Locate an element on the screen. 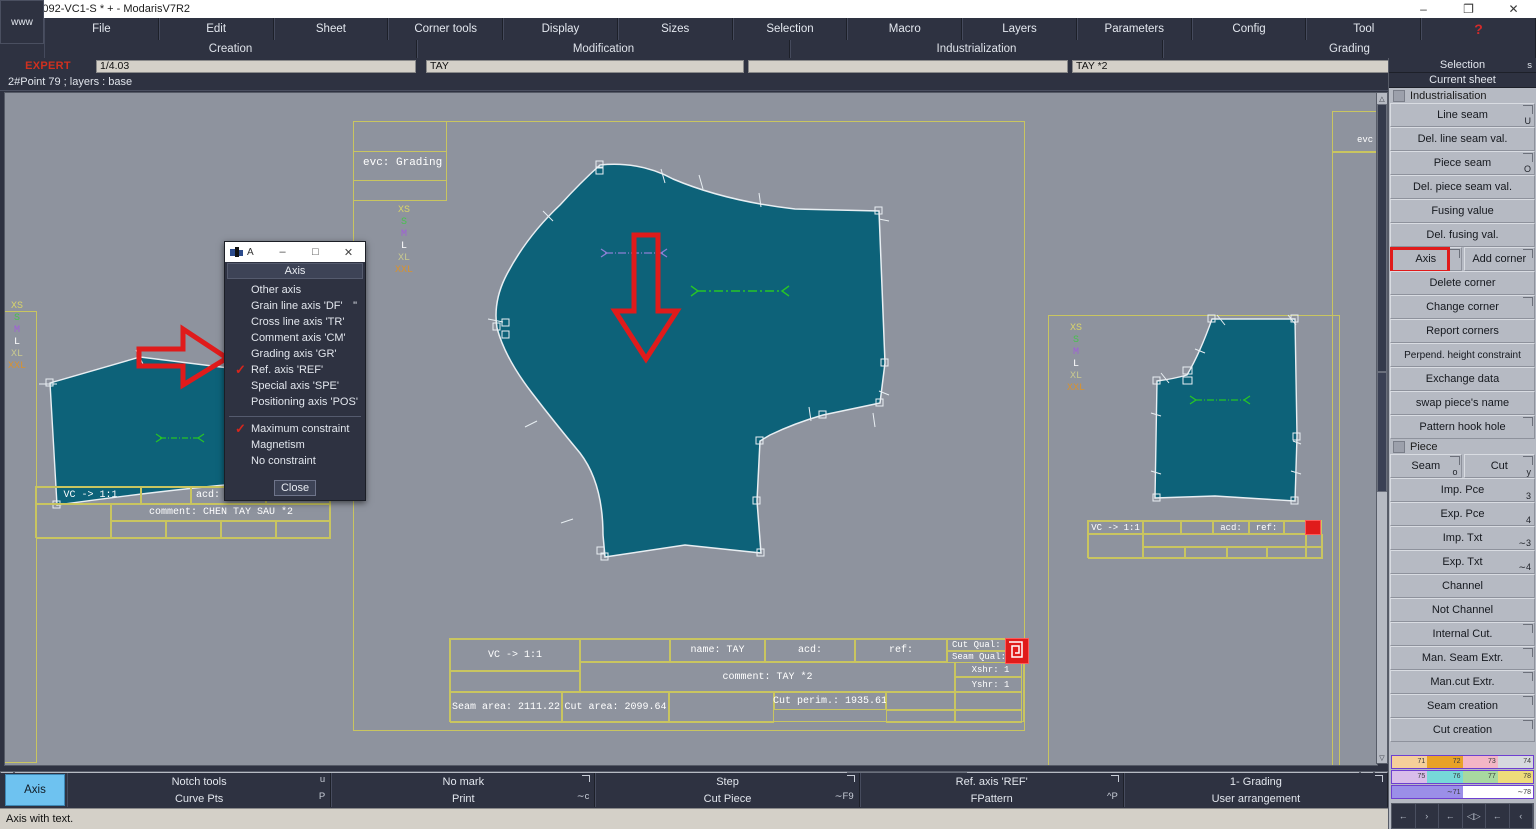  group-piece: Piece is located at coordinates (1462, 446).